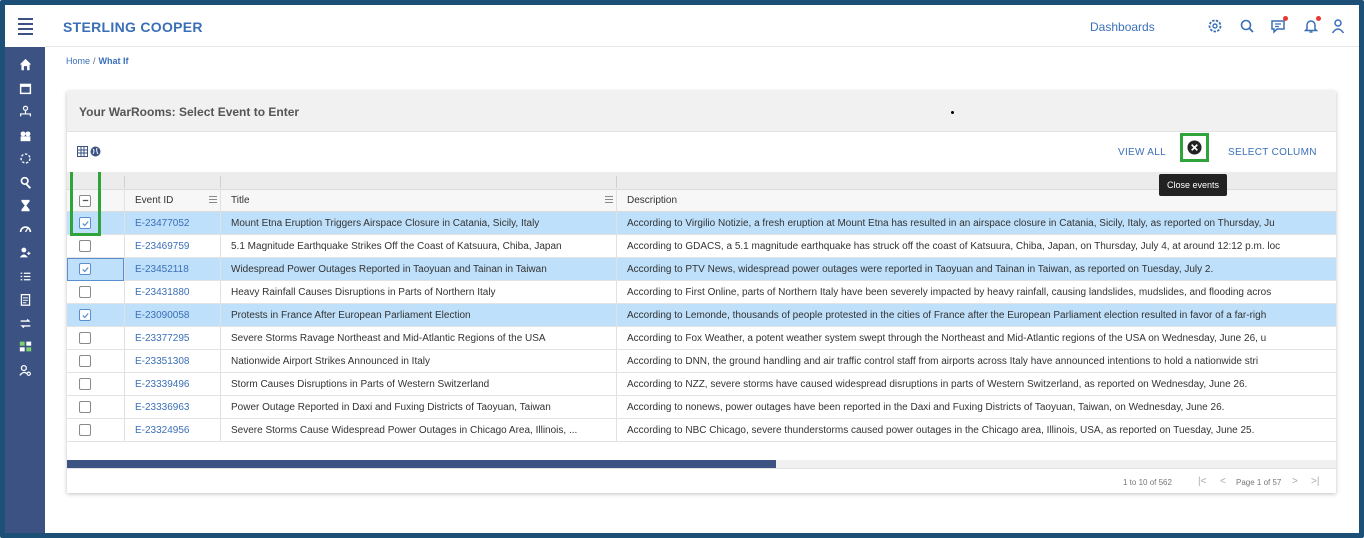 The height and width of the screenshot is (538, 1364). Describe the element at coordinates (172, 384) in the screenshot. I see `event-id-link: E-23339496` at that location.